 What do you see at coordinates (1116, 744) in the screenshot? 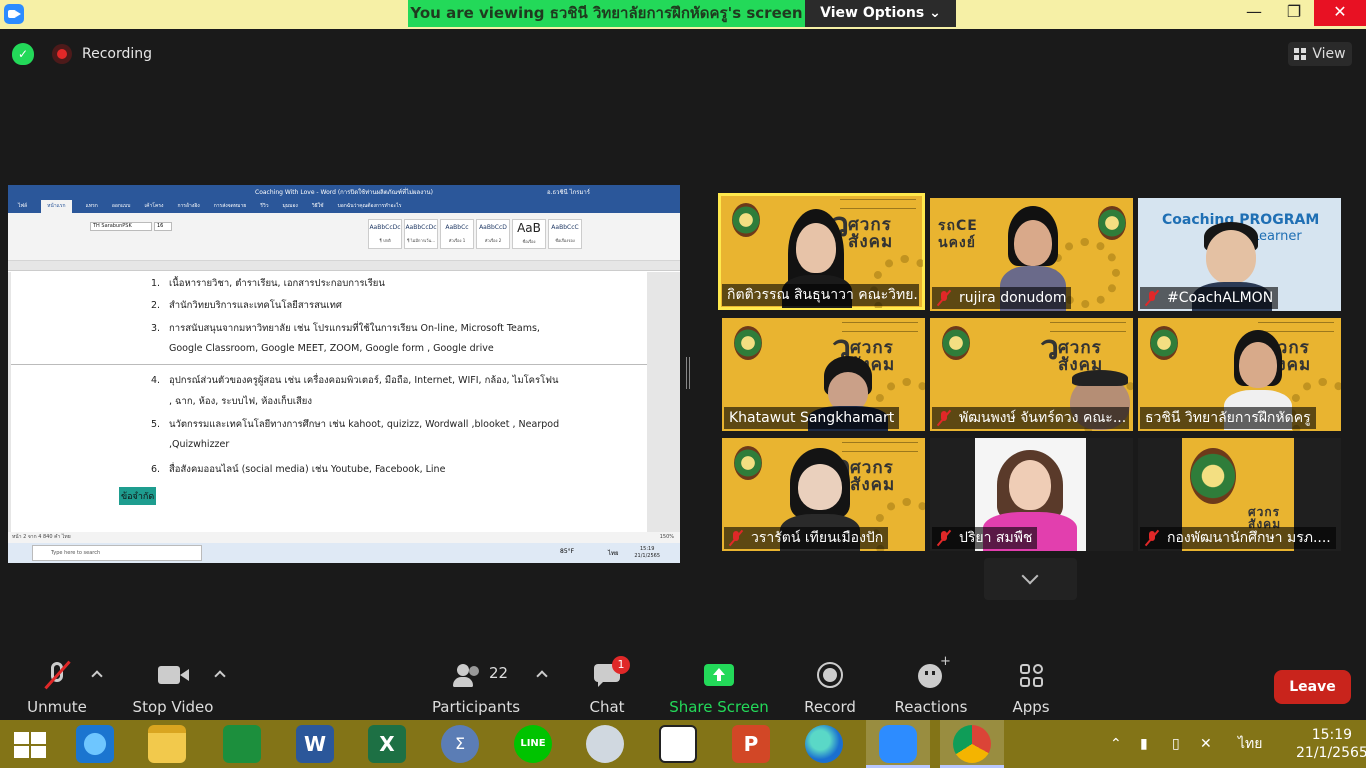
I see `tray-overflow-icon: ⌃` at bounding box center [1116, 744].